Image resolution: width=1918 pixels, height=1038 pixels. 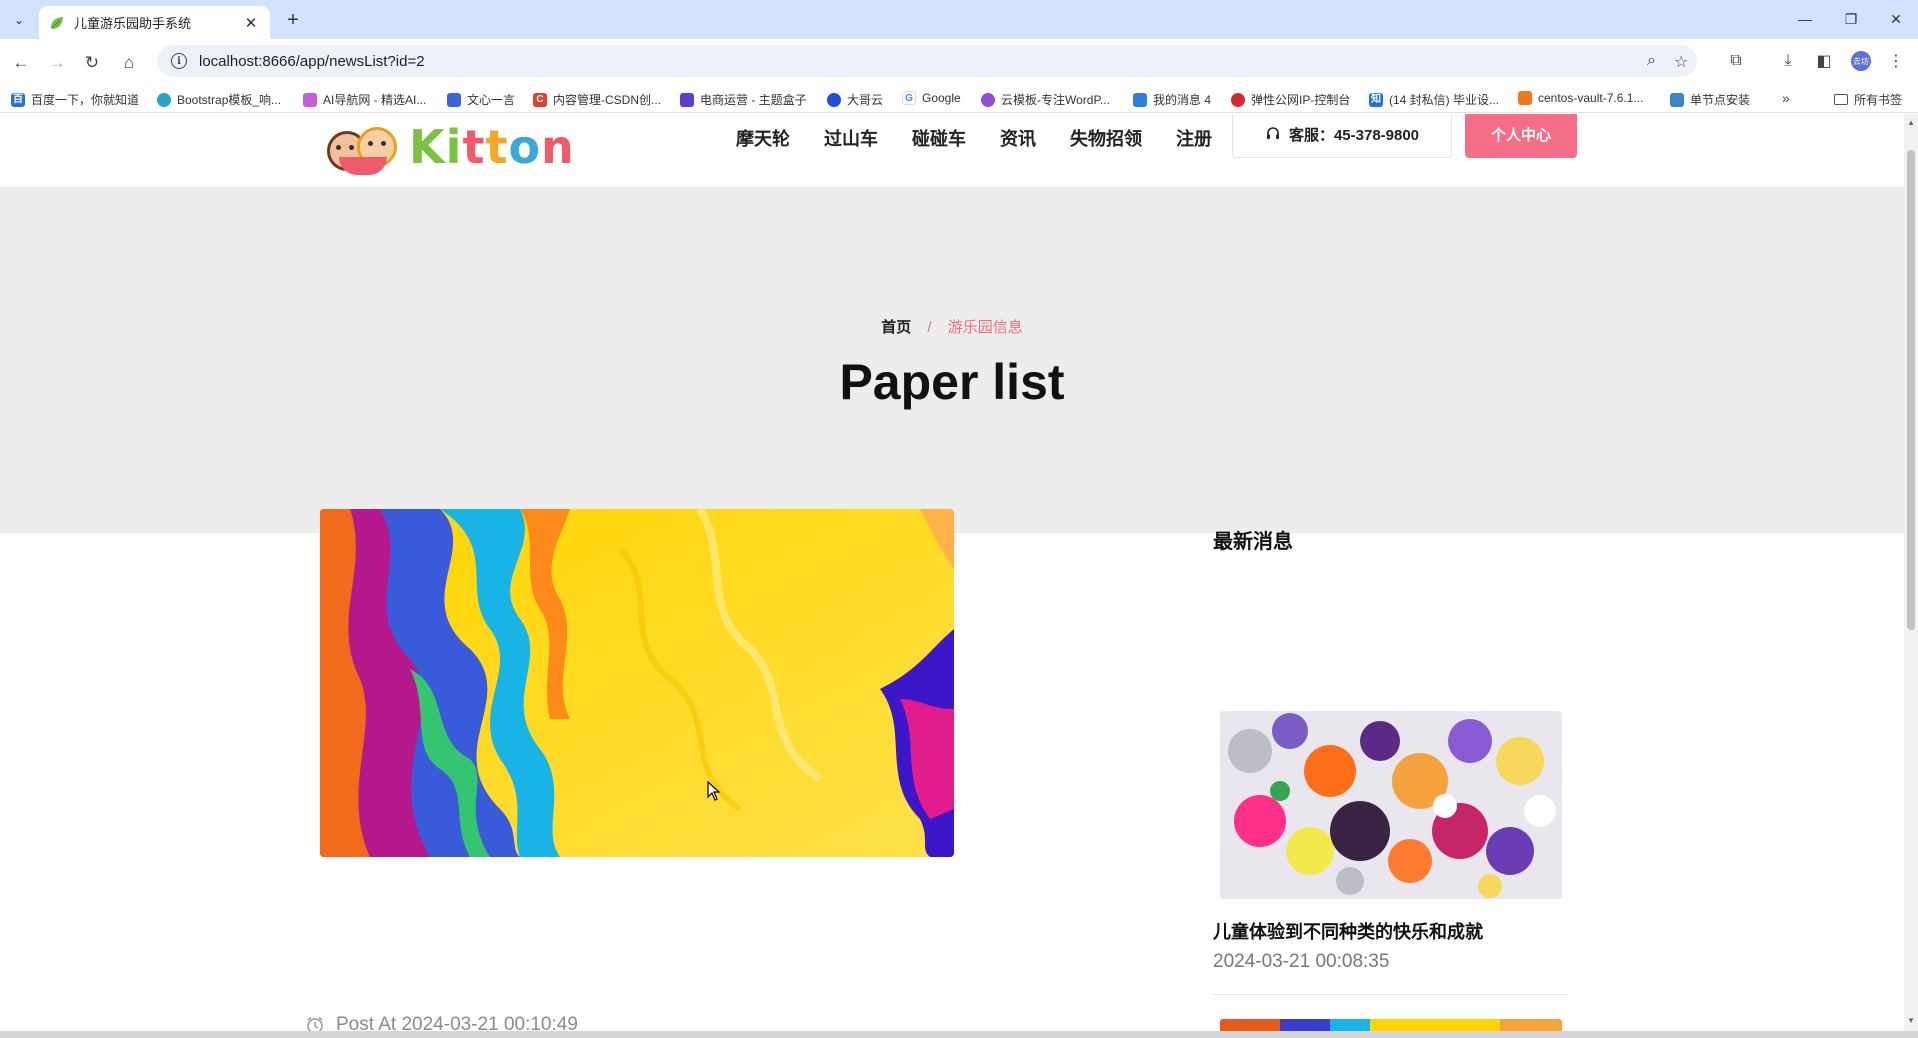 I want to click on all-bookmarks-folder: 所有书签, so click(x=1868, y=99).